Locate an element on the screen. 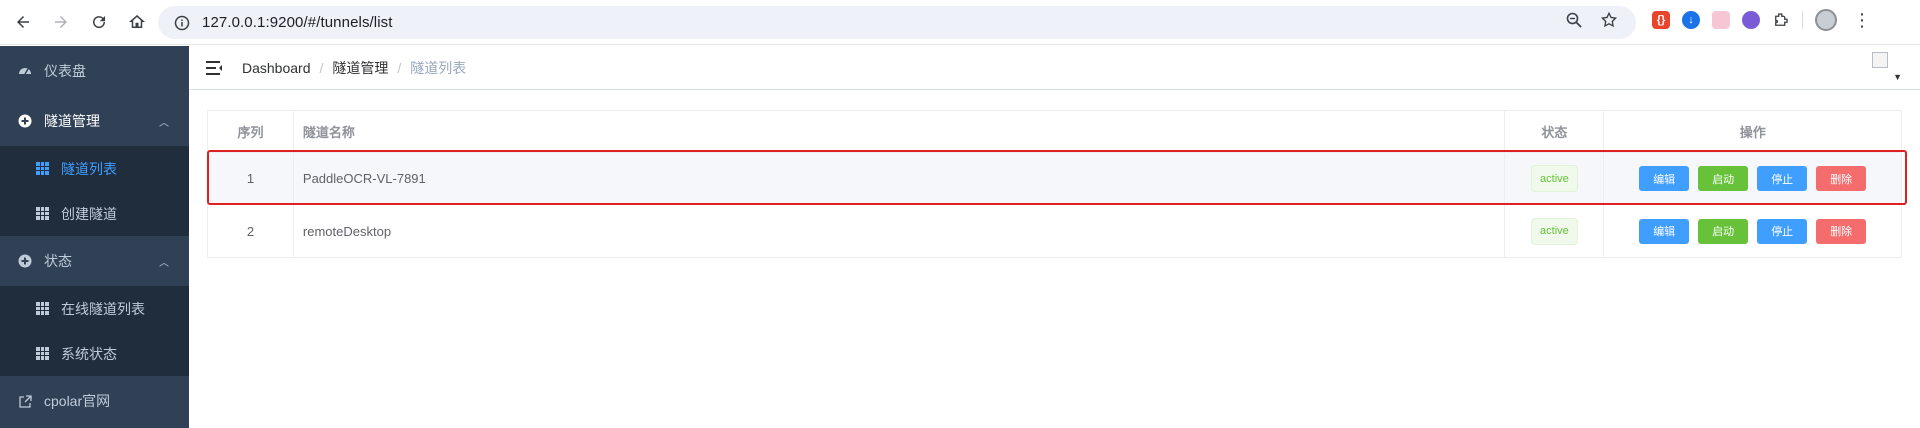 The width and height of the screenshot is (1920, 428). column-header-index: 序列 is located at coordinates (251, 131).